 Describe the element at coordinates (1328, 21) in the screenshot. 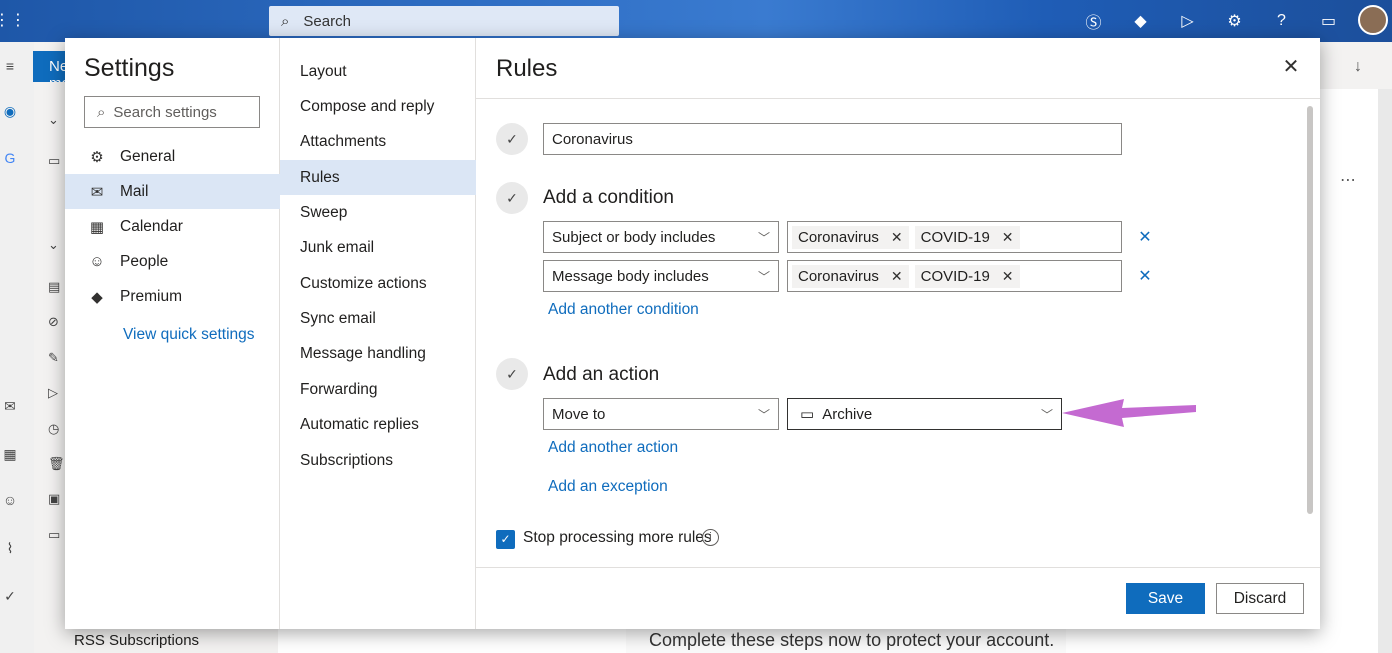

I see `feedback-icon: ▭` at that location.